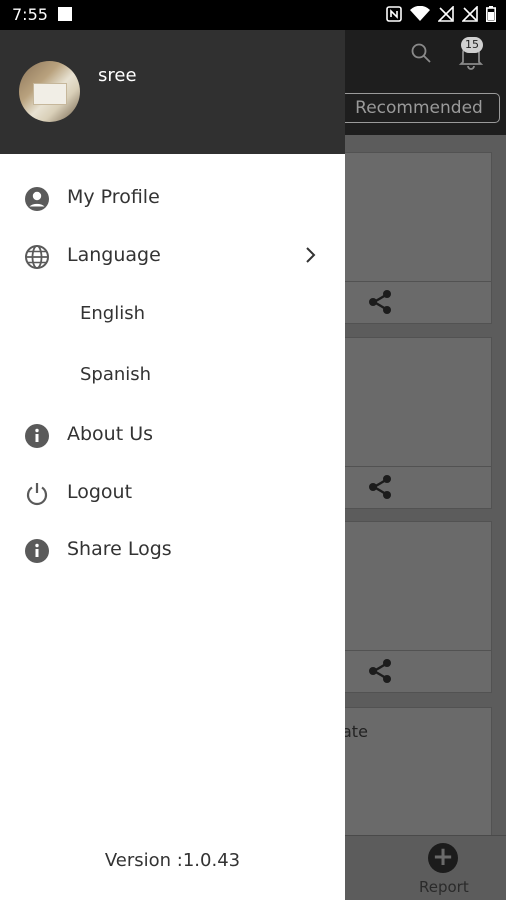  Describe the element at coordinates (172, 315) in the screenshot. I see `language-option-english: English` at that location.